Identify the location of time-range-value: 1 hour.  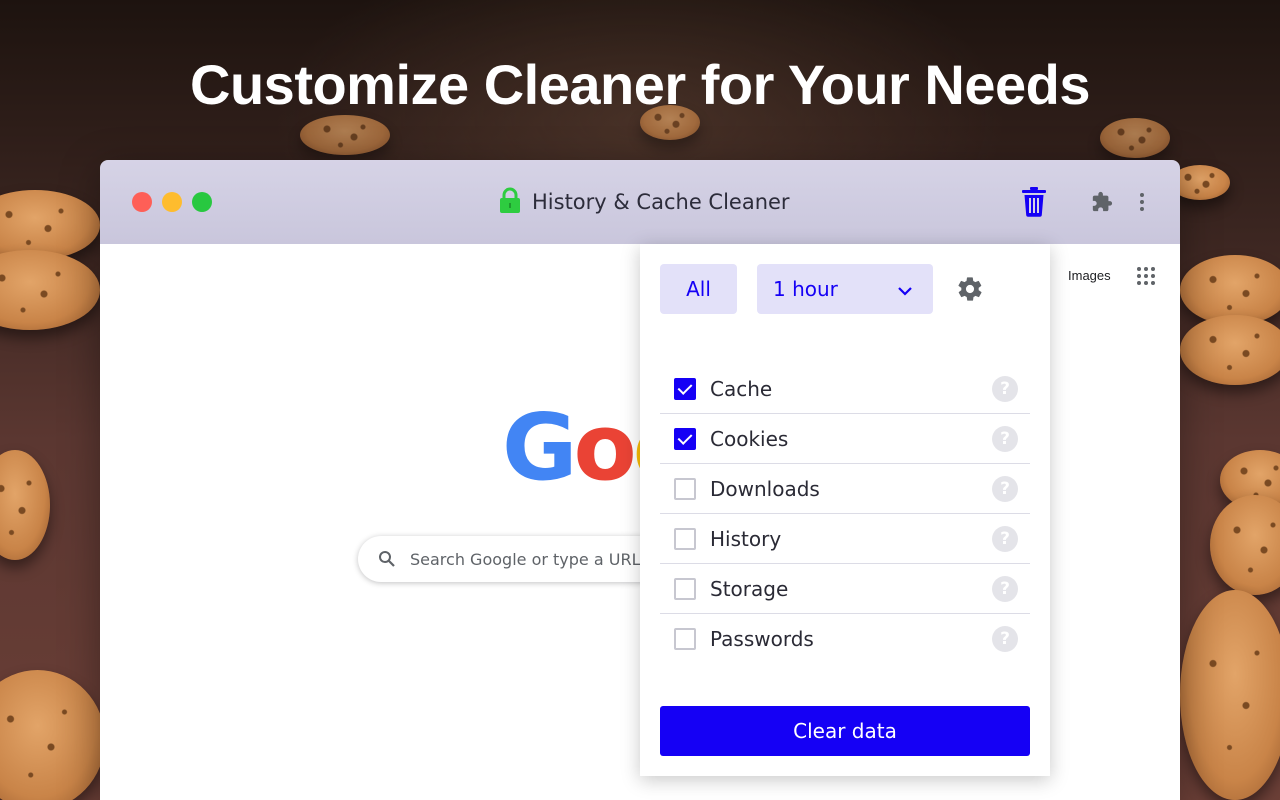
(805, 289).